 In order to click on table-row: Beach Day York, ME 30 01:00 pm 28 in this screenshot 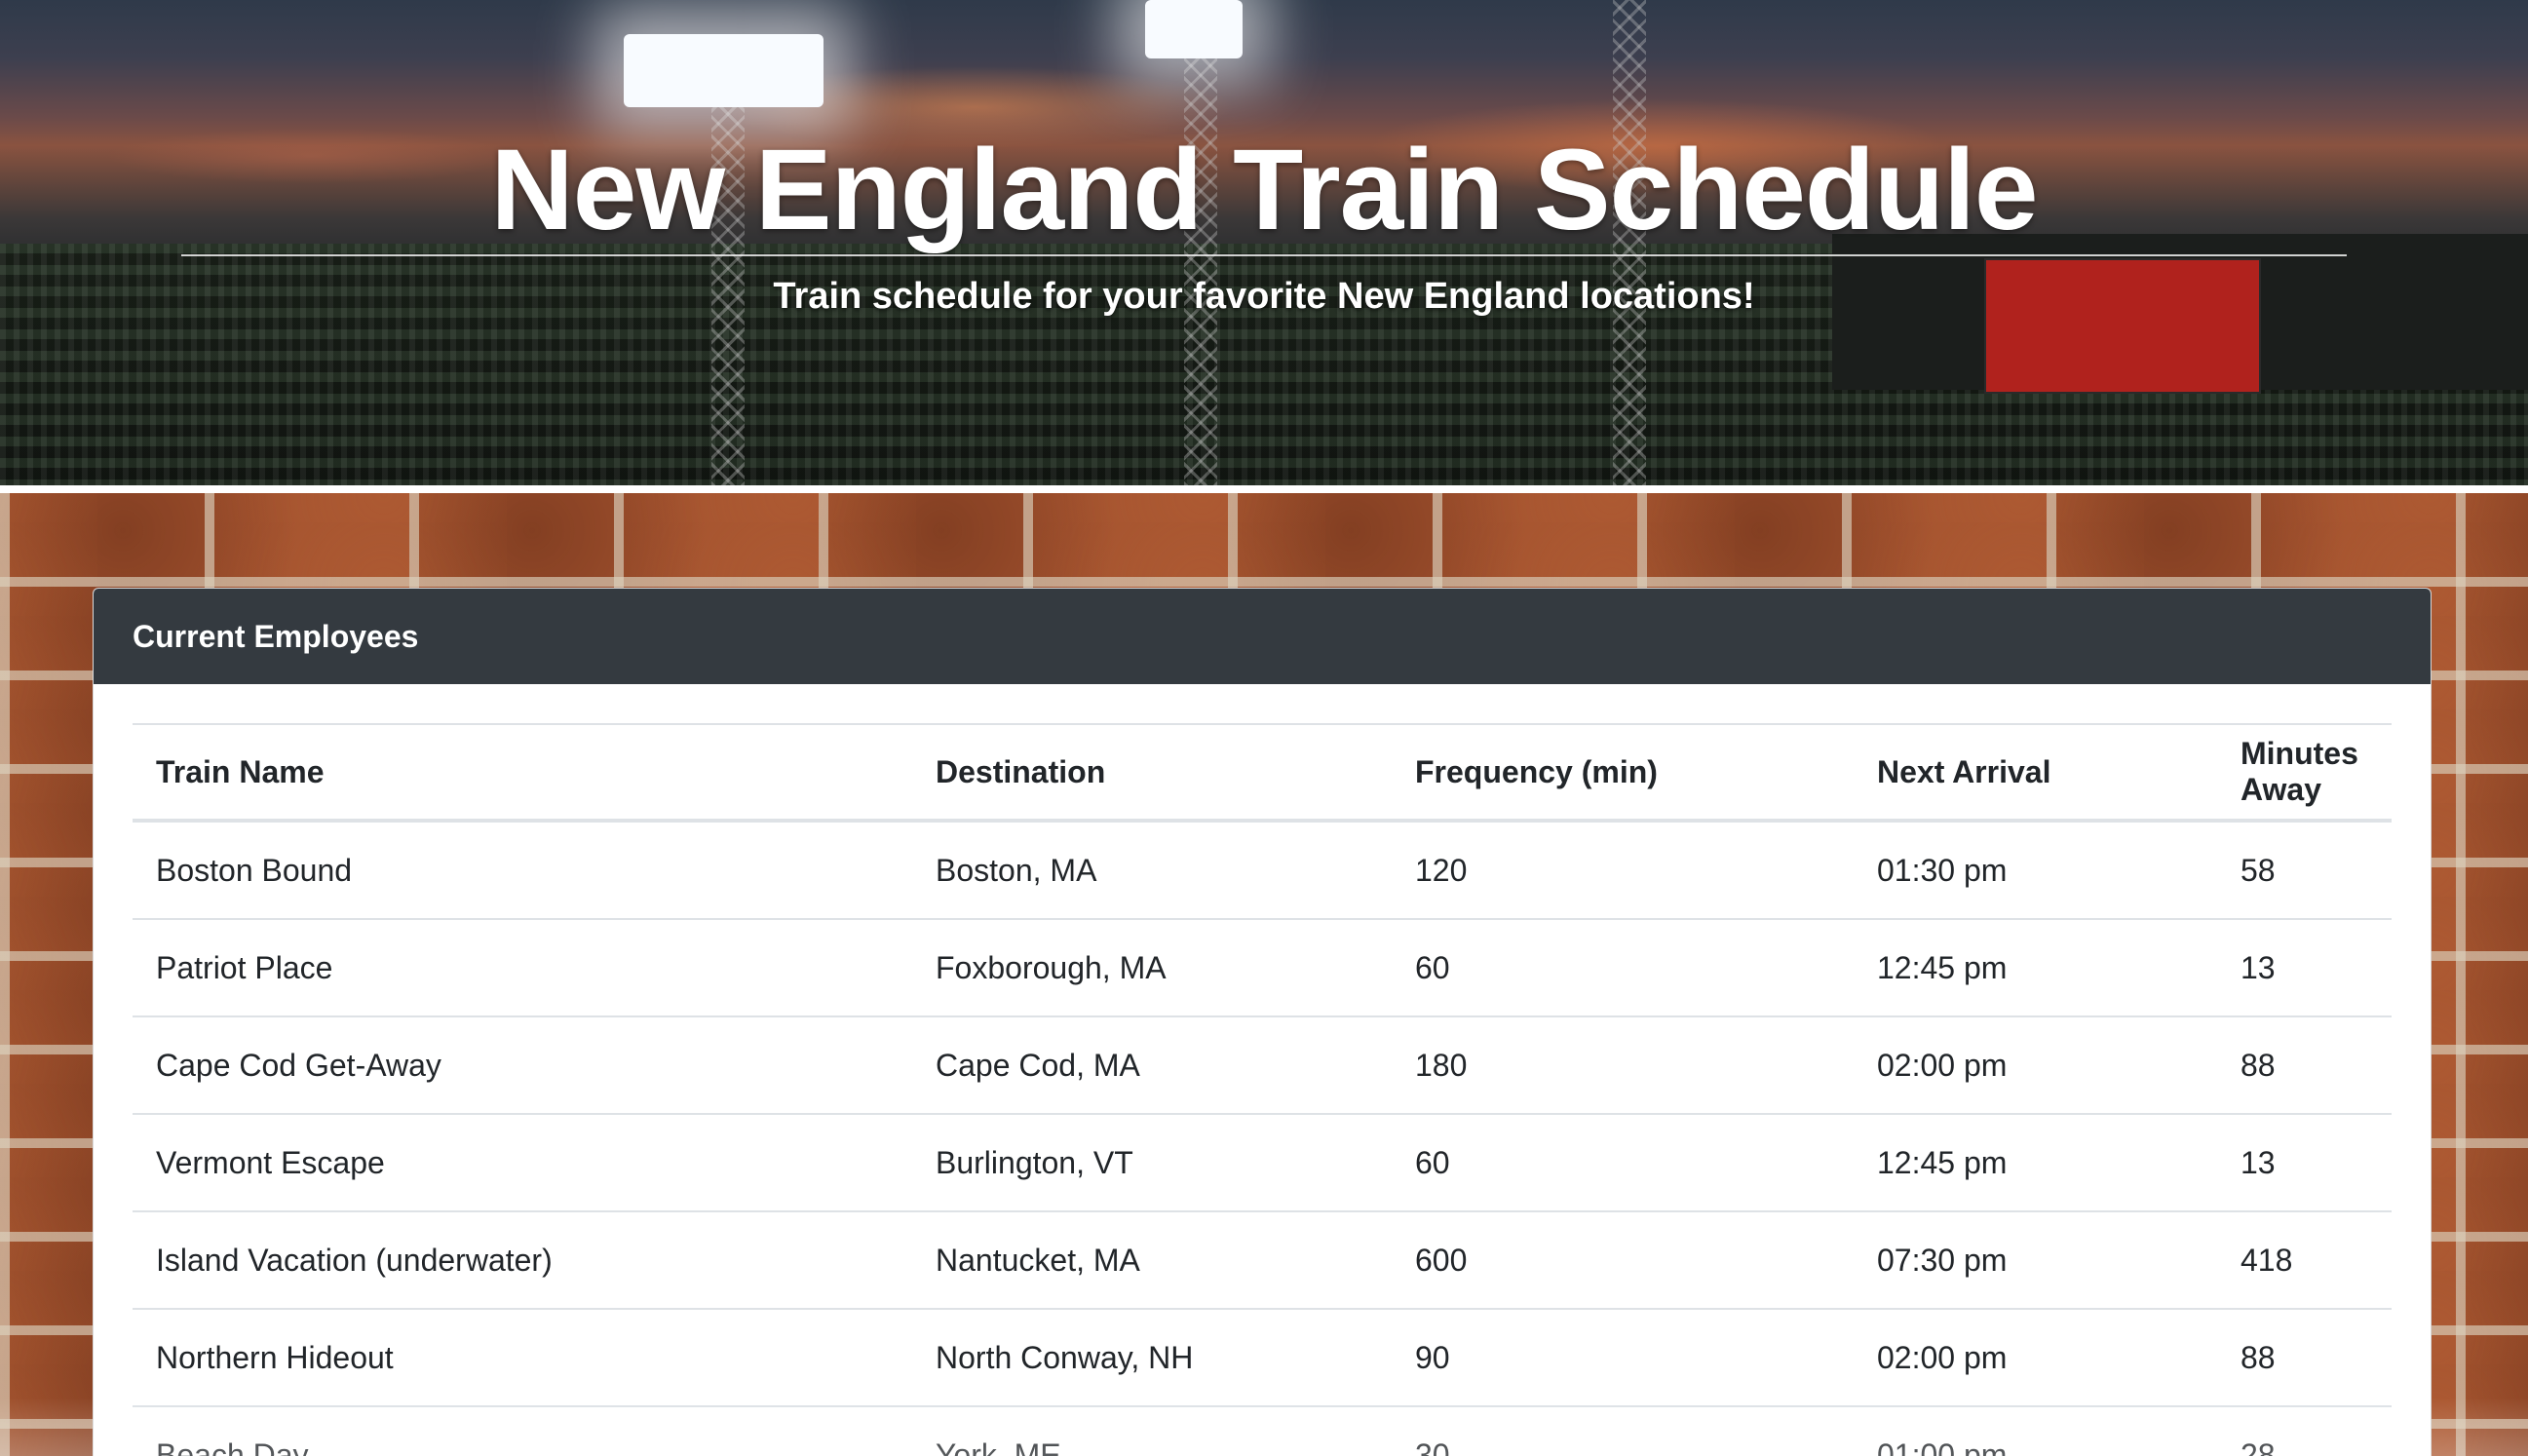, I will do `click(1262, 1430)`.